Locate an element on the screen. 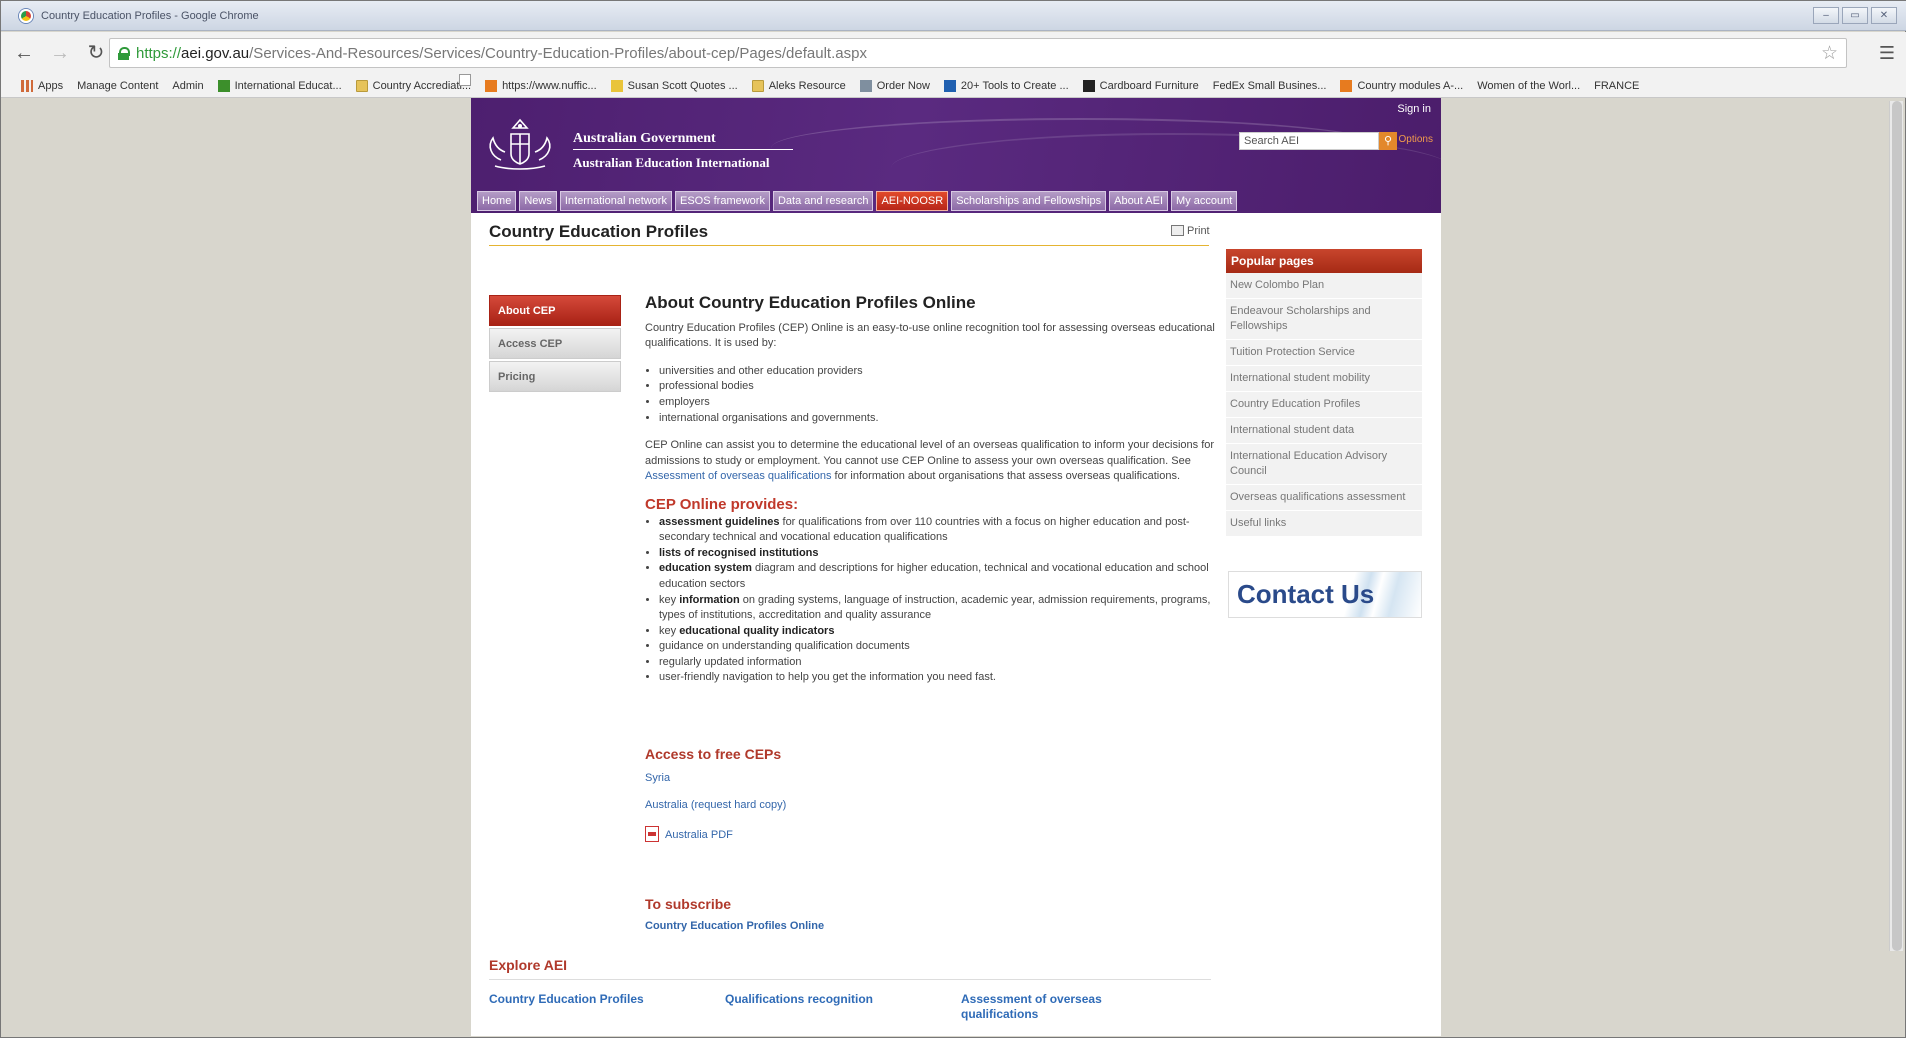 The width and height of the screenshot is (1906, 1038). scrollbar is located at coordinates (1896, 526).